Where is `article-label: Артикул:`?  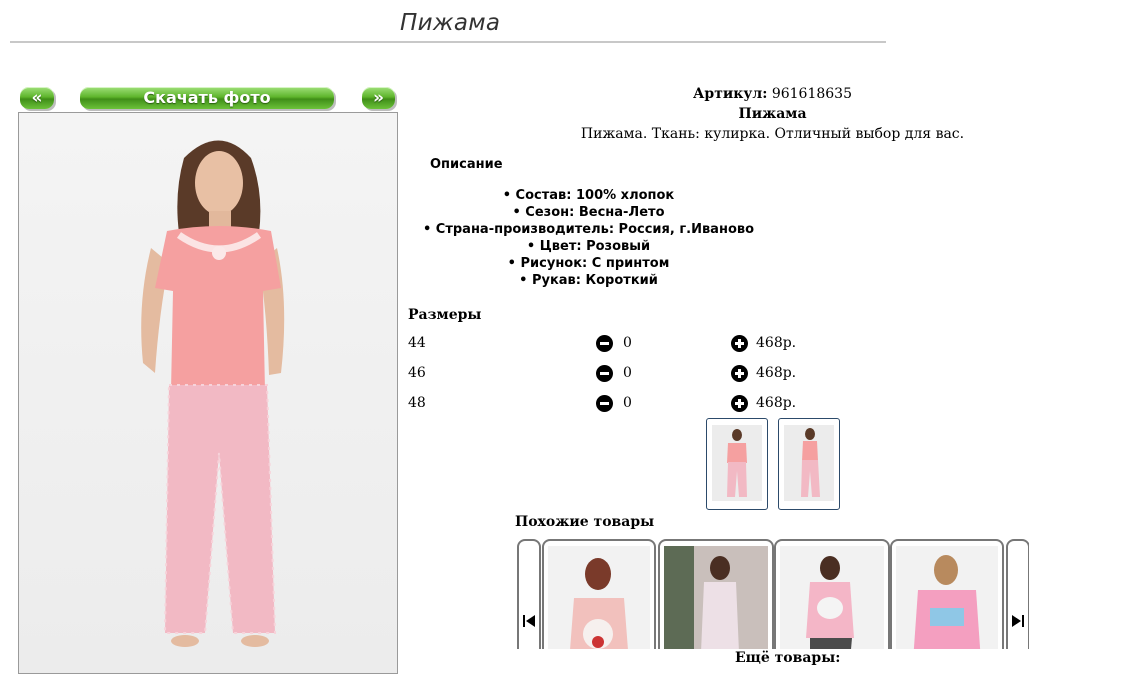
article-label: Артикул: is located at coordinates (730, 94).